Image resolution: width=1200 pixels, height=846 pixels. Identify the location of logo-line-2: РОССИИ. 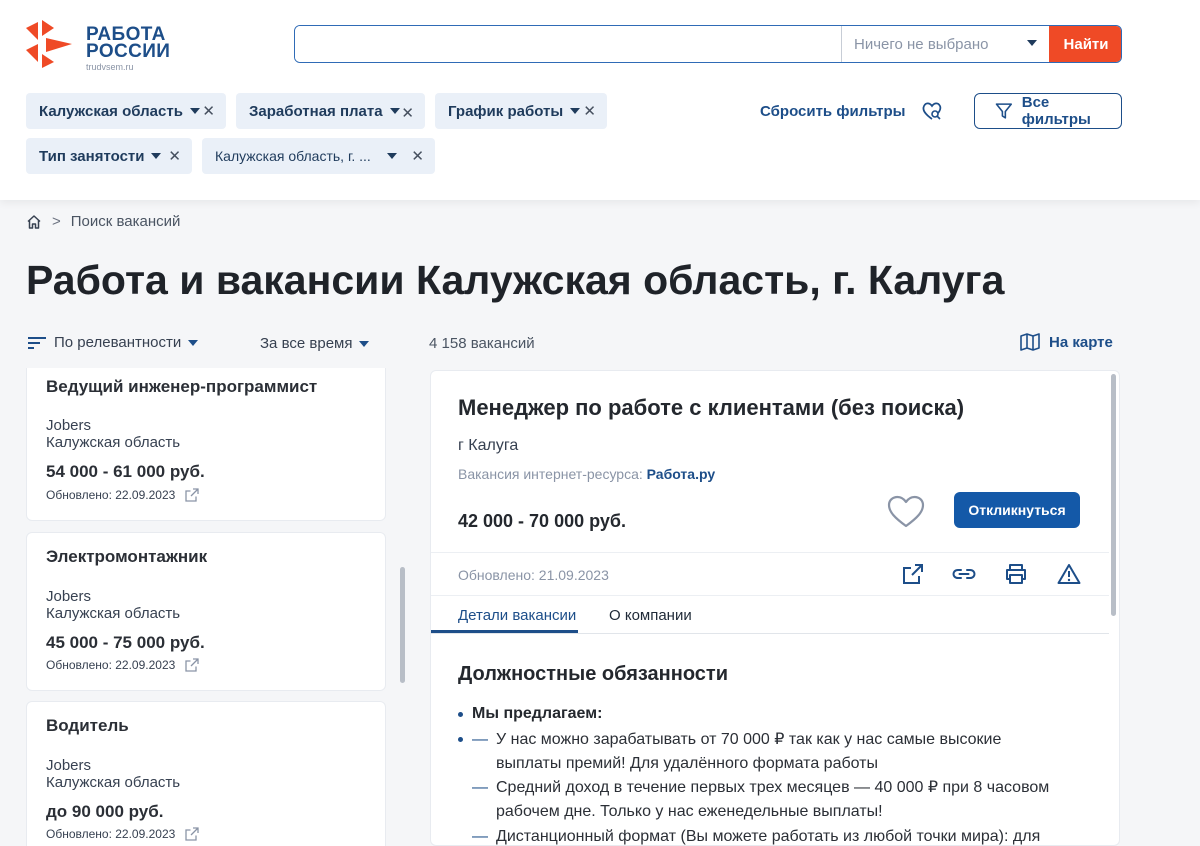
(128, 51).